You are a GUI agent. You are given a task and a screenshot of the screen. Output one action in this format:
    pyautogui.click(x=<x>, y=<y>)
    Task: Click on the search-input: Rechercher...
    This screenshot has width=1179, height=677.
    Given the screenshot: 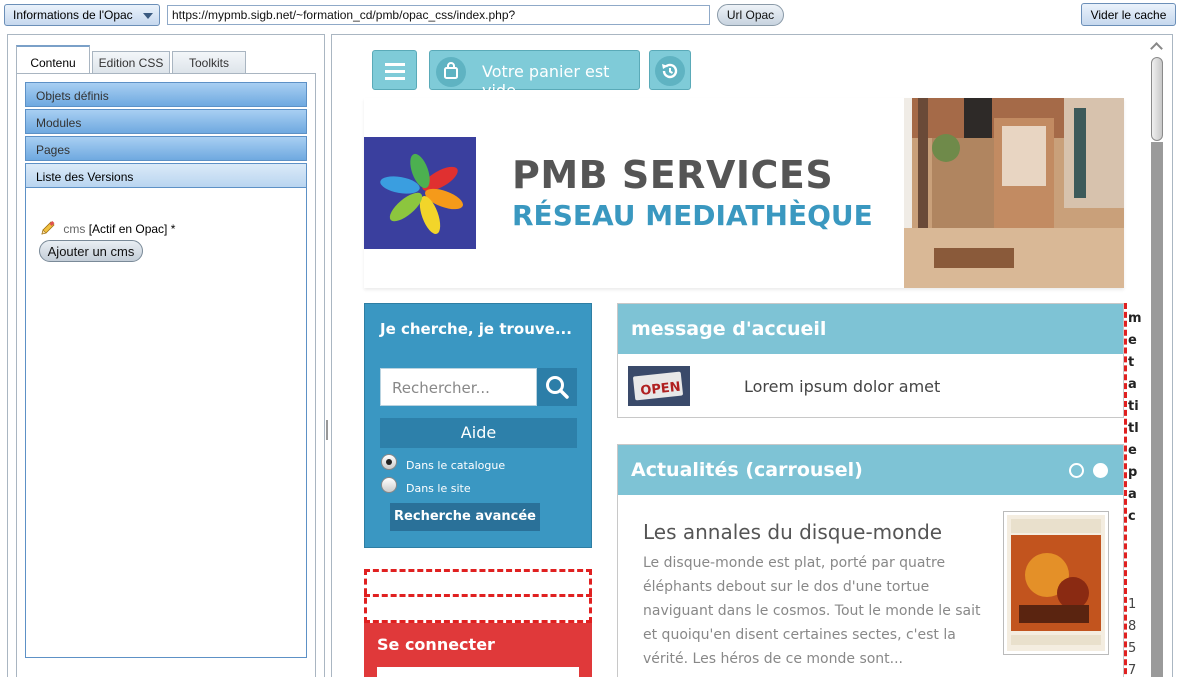 What is the action you would take?
    pyautogui.click(x=458, y=387)
    